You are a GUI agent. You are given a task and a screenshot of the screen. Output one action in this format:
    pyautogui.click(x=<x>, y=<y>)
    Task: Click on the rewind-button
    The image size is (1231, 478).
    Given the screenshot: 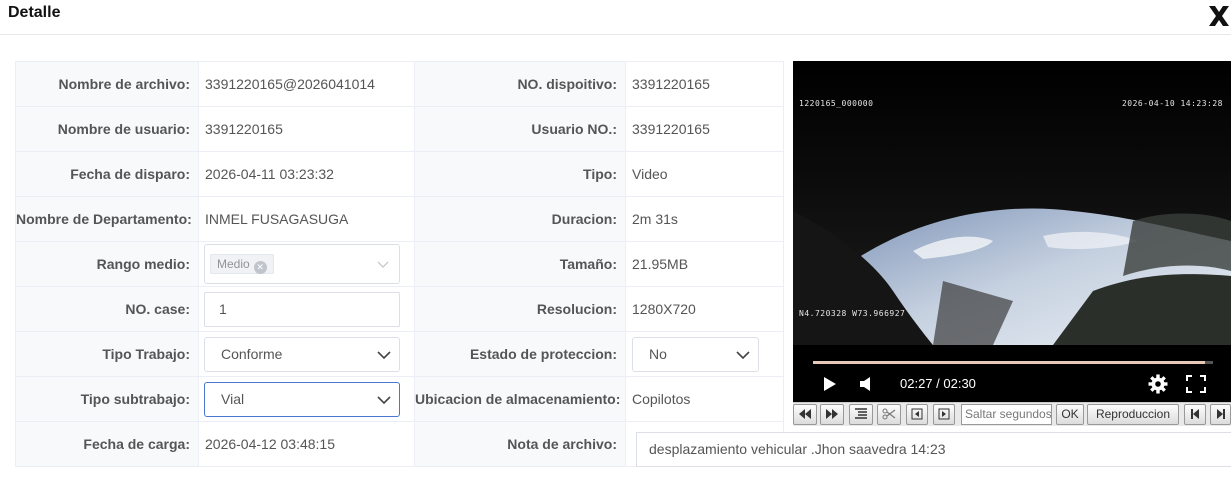 What is the action you would take?
    pyautogui.click(x=805, y=414)
    